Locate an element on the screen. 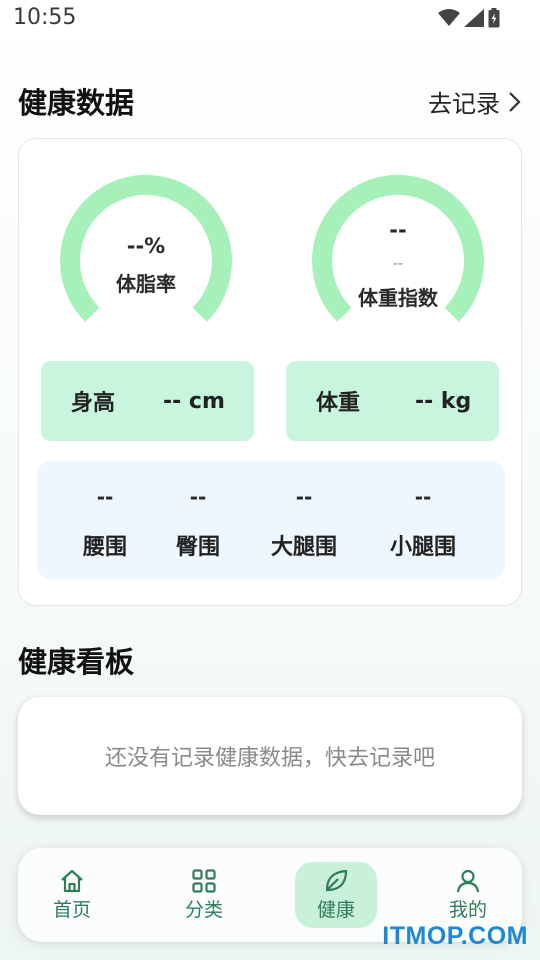 The image size is (540, 960). thigh-label: 大腿围 is located at coordinates (303, 547).